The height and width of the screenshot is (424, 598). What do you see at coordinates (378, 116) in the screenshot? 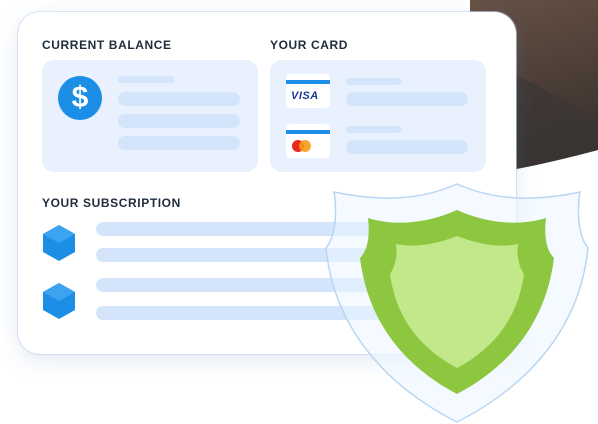
I see `card-panel: VISA` at bounding box center [378, 116].